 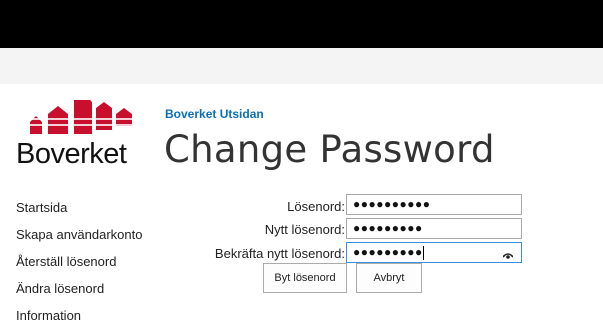 I want to click on nav-item-change-password: Ändra lösenord, so click(x=79, y=292).